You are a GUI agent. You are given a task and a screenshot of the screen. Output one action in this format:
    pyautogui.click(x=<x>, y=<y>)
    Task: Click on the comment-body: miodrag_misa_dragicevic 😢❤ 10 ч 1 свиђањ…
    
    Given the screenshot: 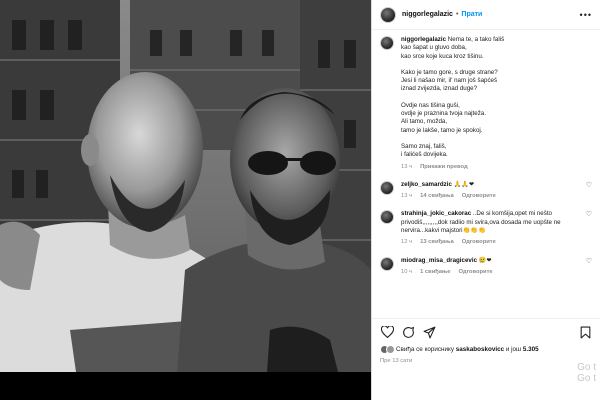 What is the action you would take?
    pyautogui.click(x=491, y=267)
    